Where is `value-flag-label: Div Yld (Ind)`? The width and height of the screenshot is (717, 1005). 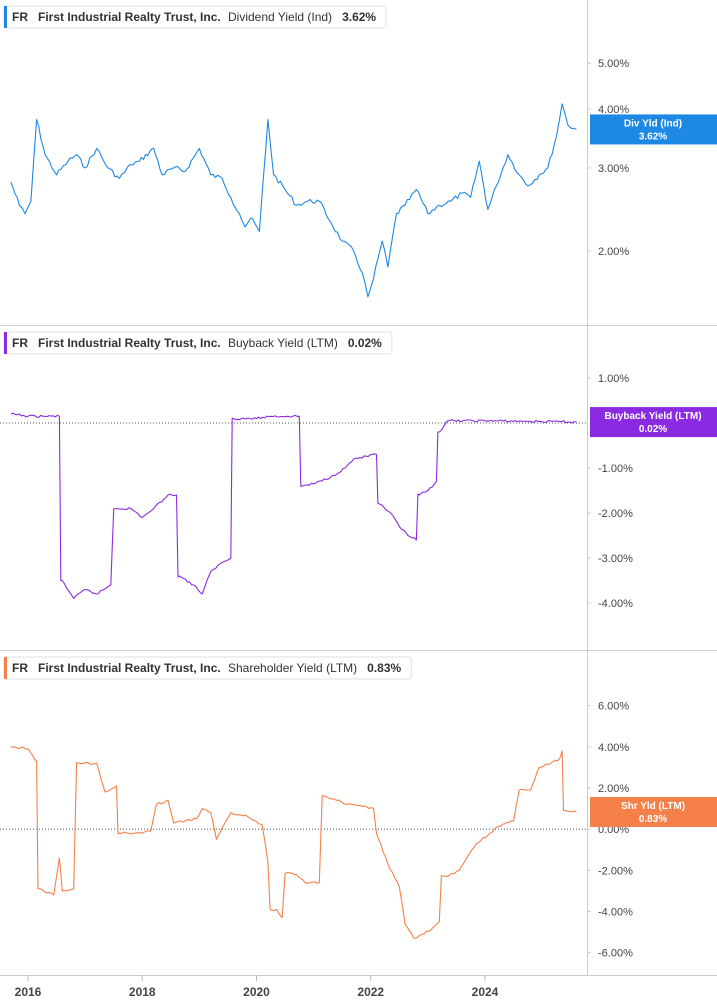 value-flag-label: Div Yld (Ind) is located at coordinates (653, 123).